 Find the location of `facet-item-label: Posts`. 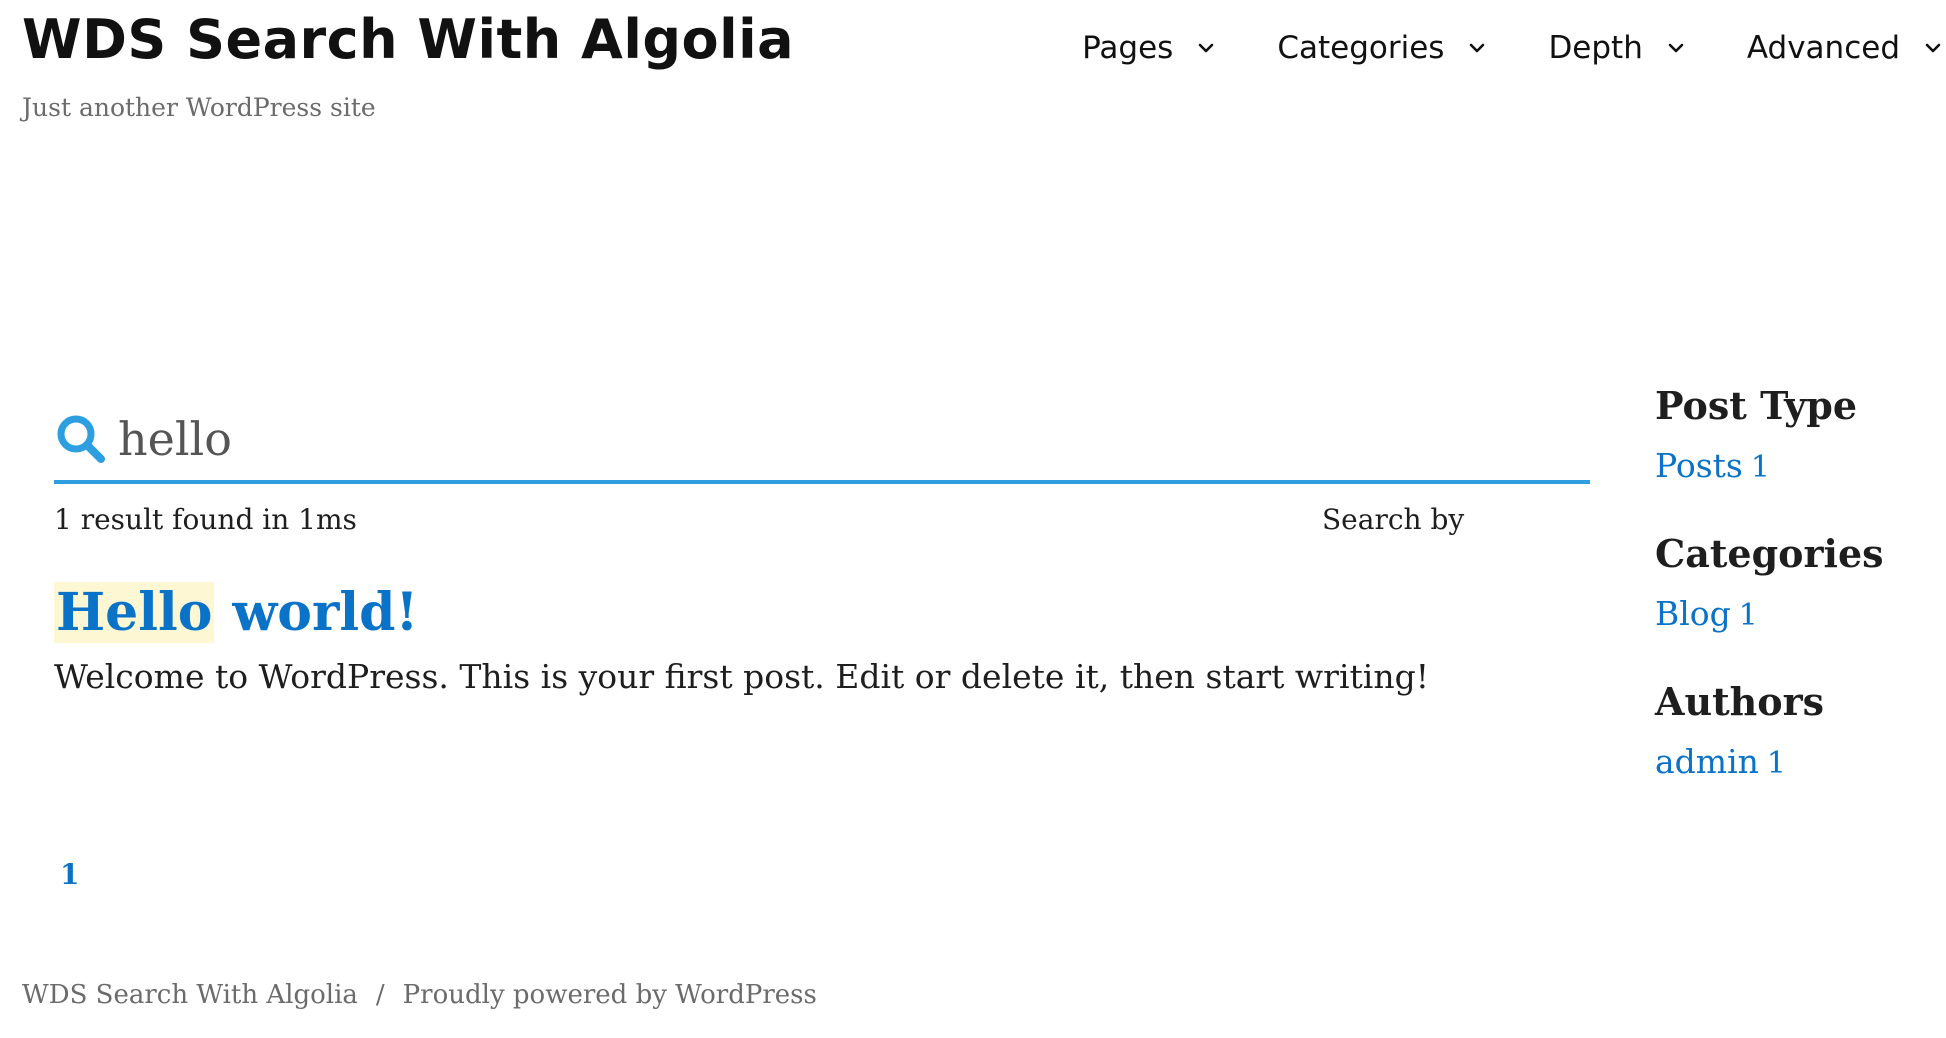

facet-item-label: Posts is located at coordinates (1699, 465).